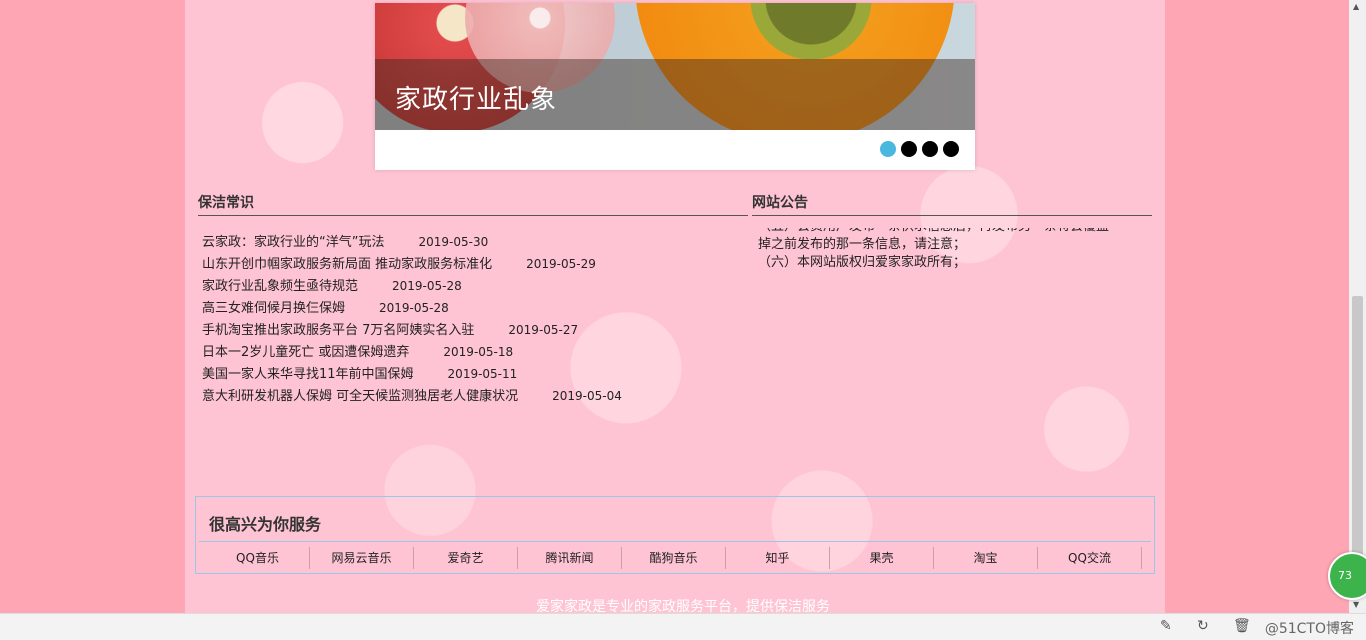  I want to click on list-item: 手机淘宝推出家政服务平台 7万名阿姨实名入驻 2019-05-27, so click(412, 330).